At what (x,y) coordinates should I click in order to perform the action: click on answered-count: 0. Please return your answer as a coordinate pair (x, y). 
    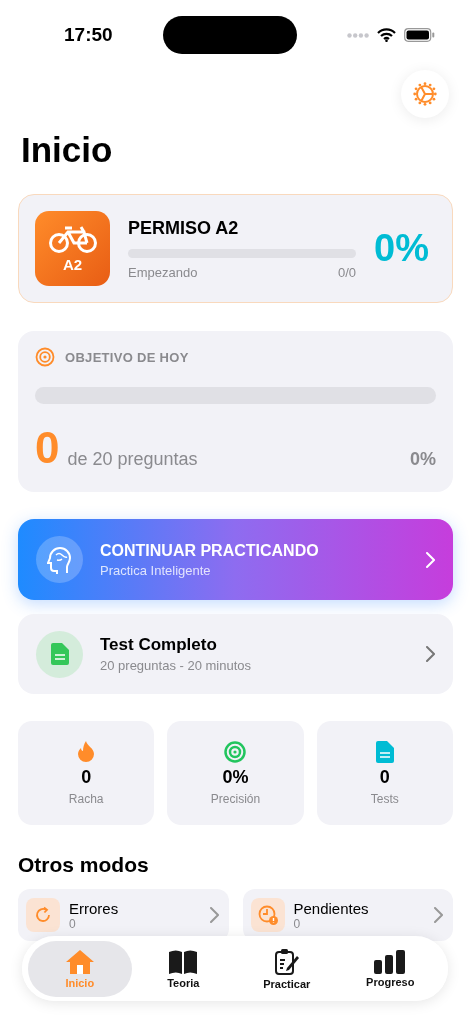
    Looking at the image, I should click on (47, 448).